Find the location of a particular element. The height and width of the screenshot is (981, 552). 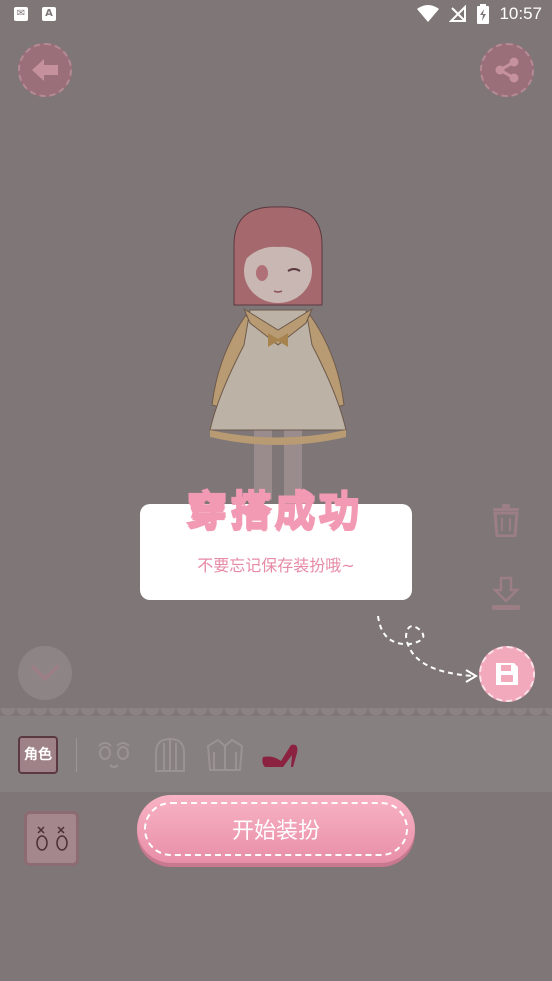

tab-shoes is located at coordinates (280, 755).